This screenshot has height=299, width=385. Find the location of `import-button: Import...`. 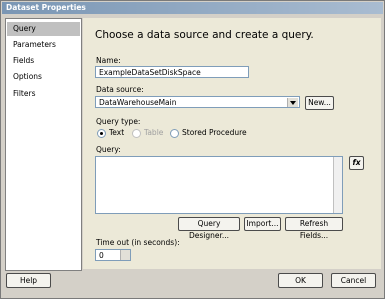

import-button: Import... is located at coordinates (262, 224).